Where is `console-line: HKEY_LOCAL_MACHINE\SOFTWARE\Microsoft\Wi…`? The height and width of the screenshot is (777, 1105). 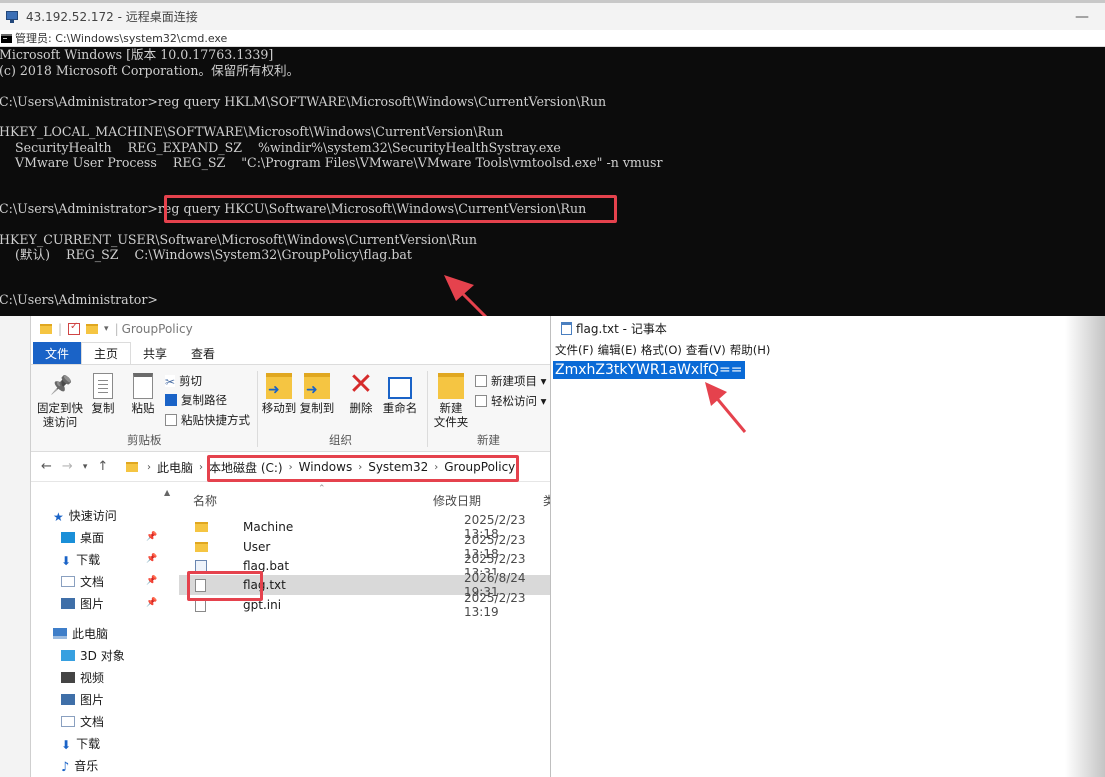 console-line: HKEY_LOCAL_MACHINE\SOFTWARE\Microsoft\Wi… is located at coordinates (252, 131).